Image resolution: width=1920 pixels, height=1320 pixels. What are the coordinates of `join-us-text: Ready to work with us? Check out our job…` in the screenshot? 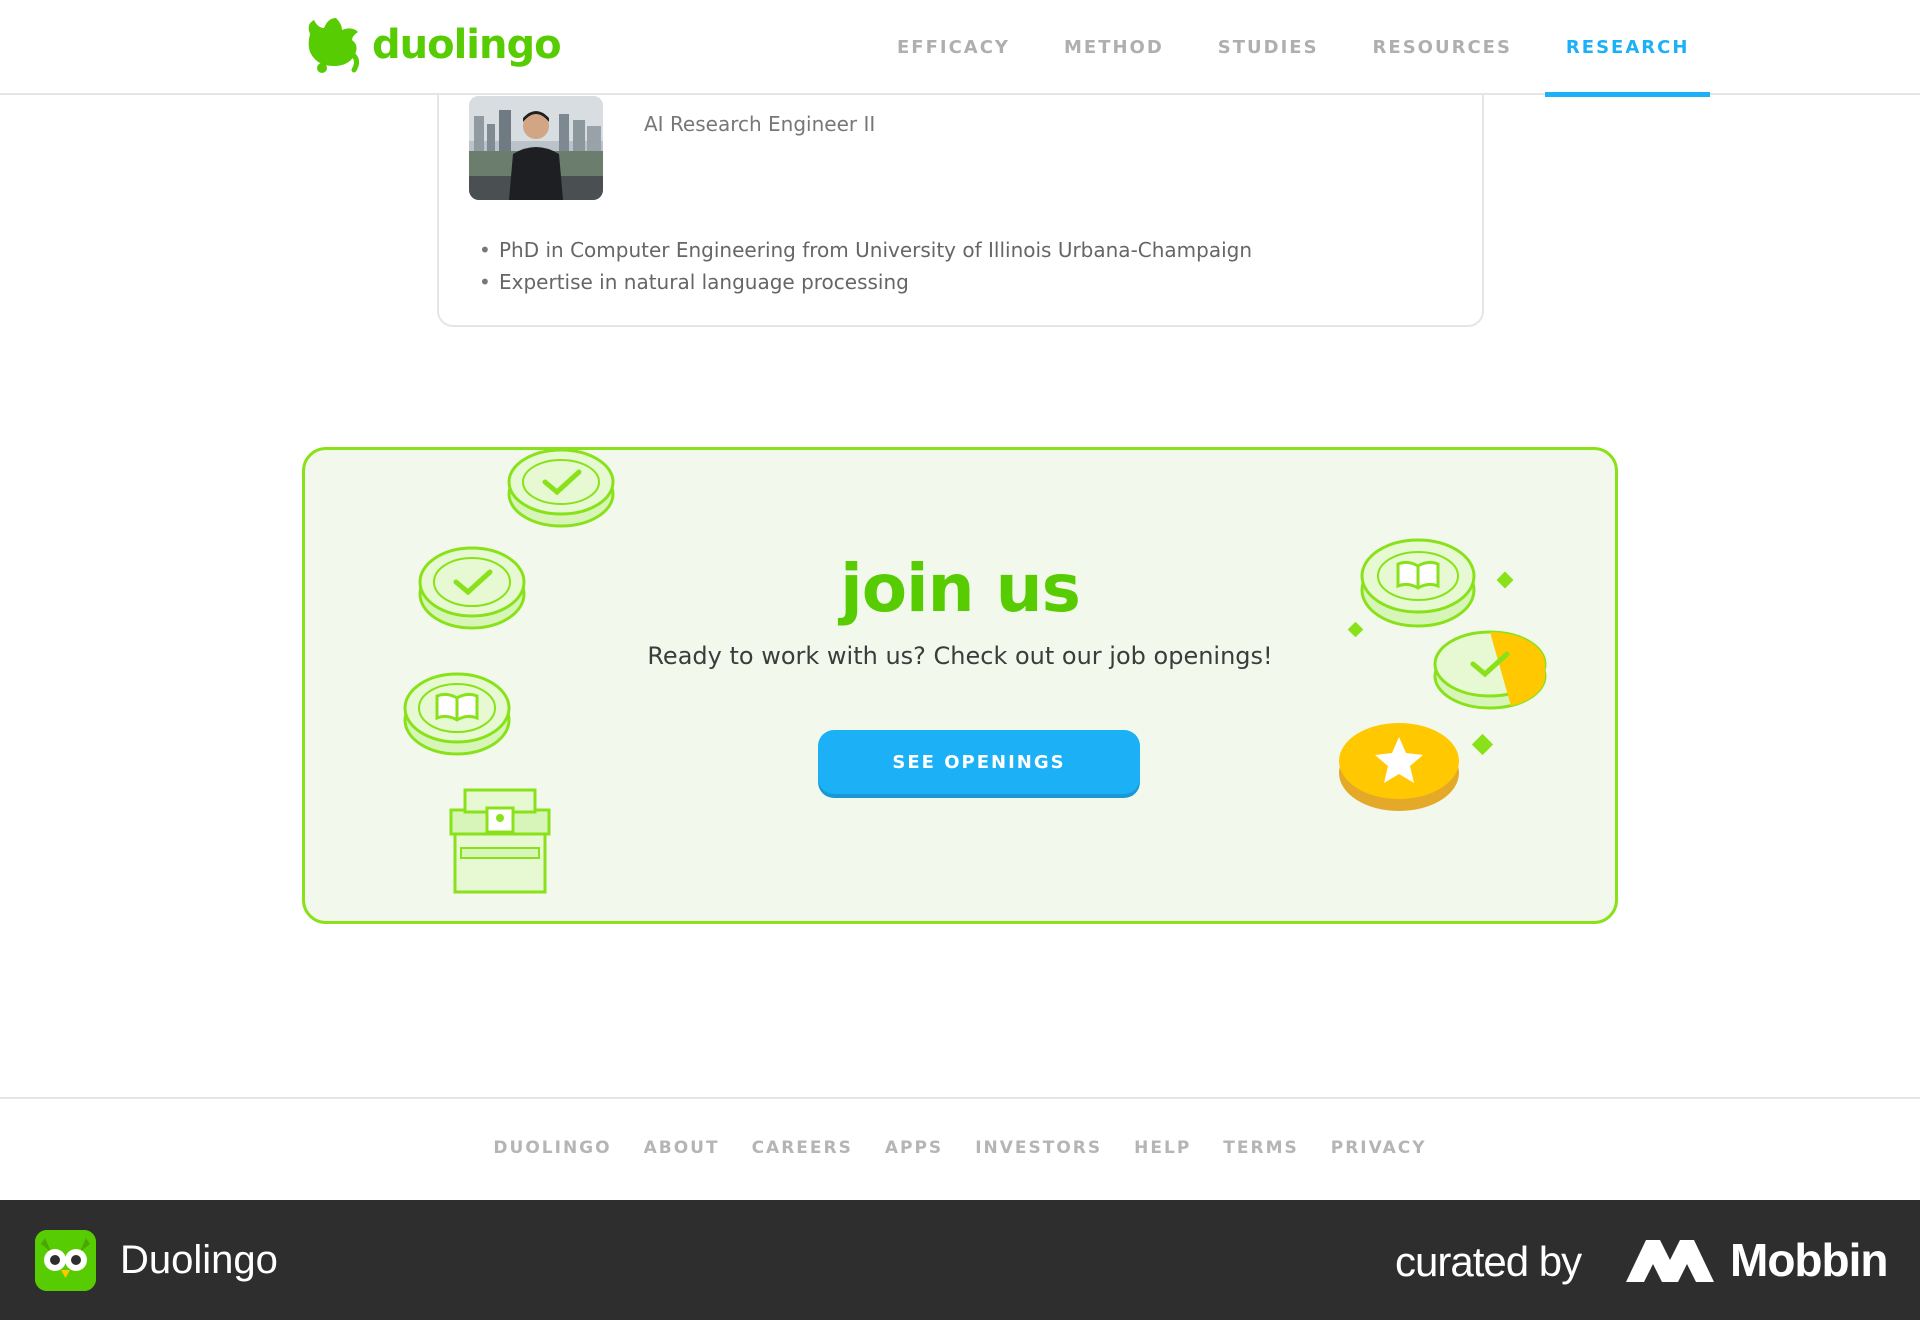 It's located at (960, 656).